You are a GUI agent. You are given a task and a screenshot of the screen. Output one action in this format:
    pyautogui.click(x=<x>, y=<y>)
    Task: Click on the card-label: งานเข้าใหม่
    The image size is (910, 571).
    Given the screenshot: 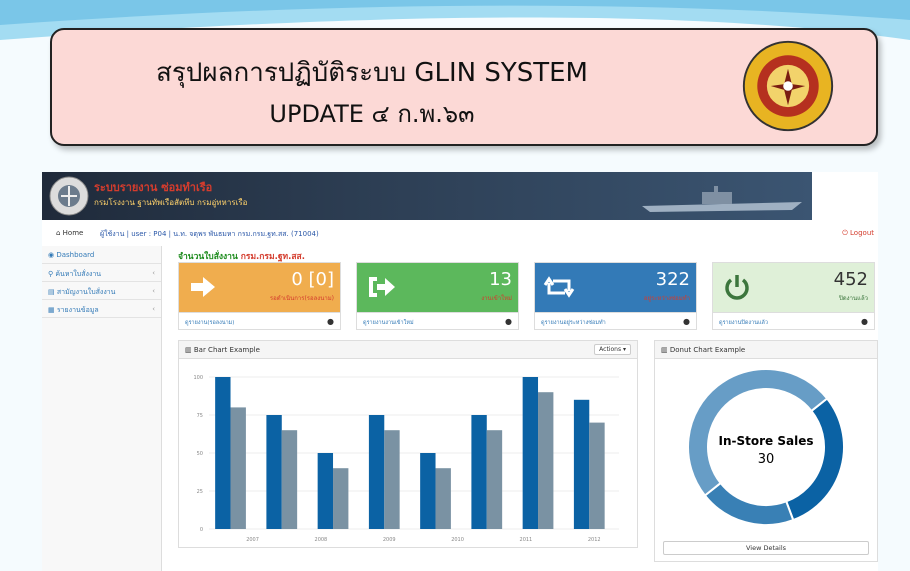 What is the action you would take?
    pyautogui.click(x=496, y=298)
    